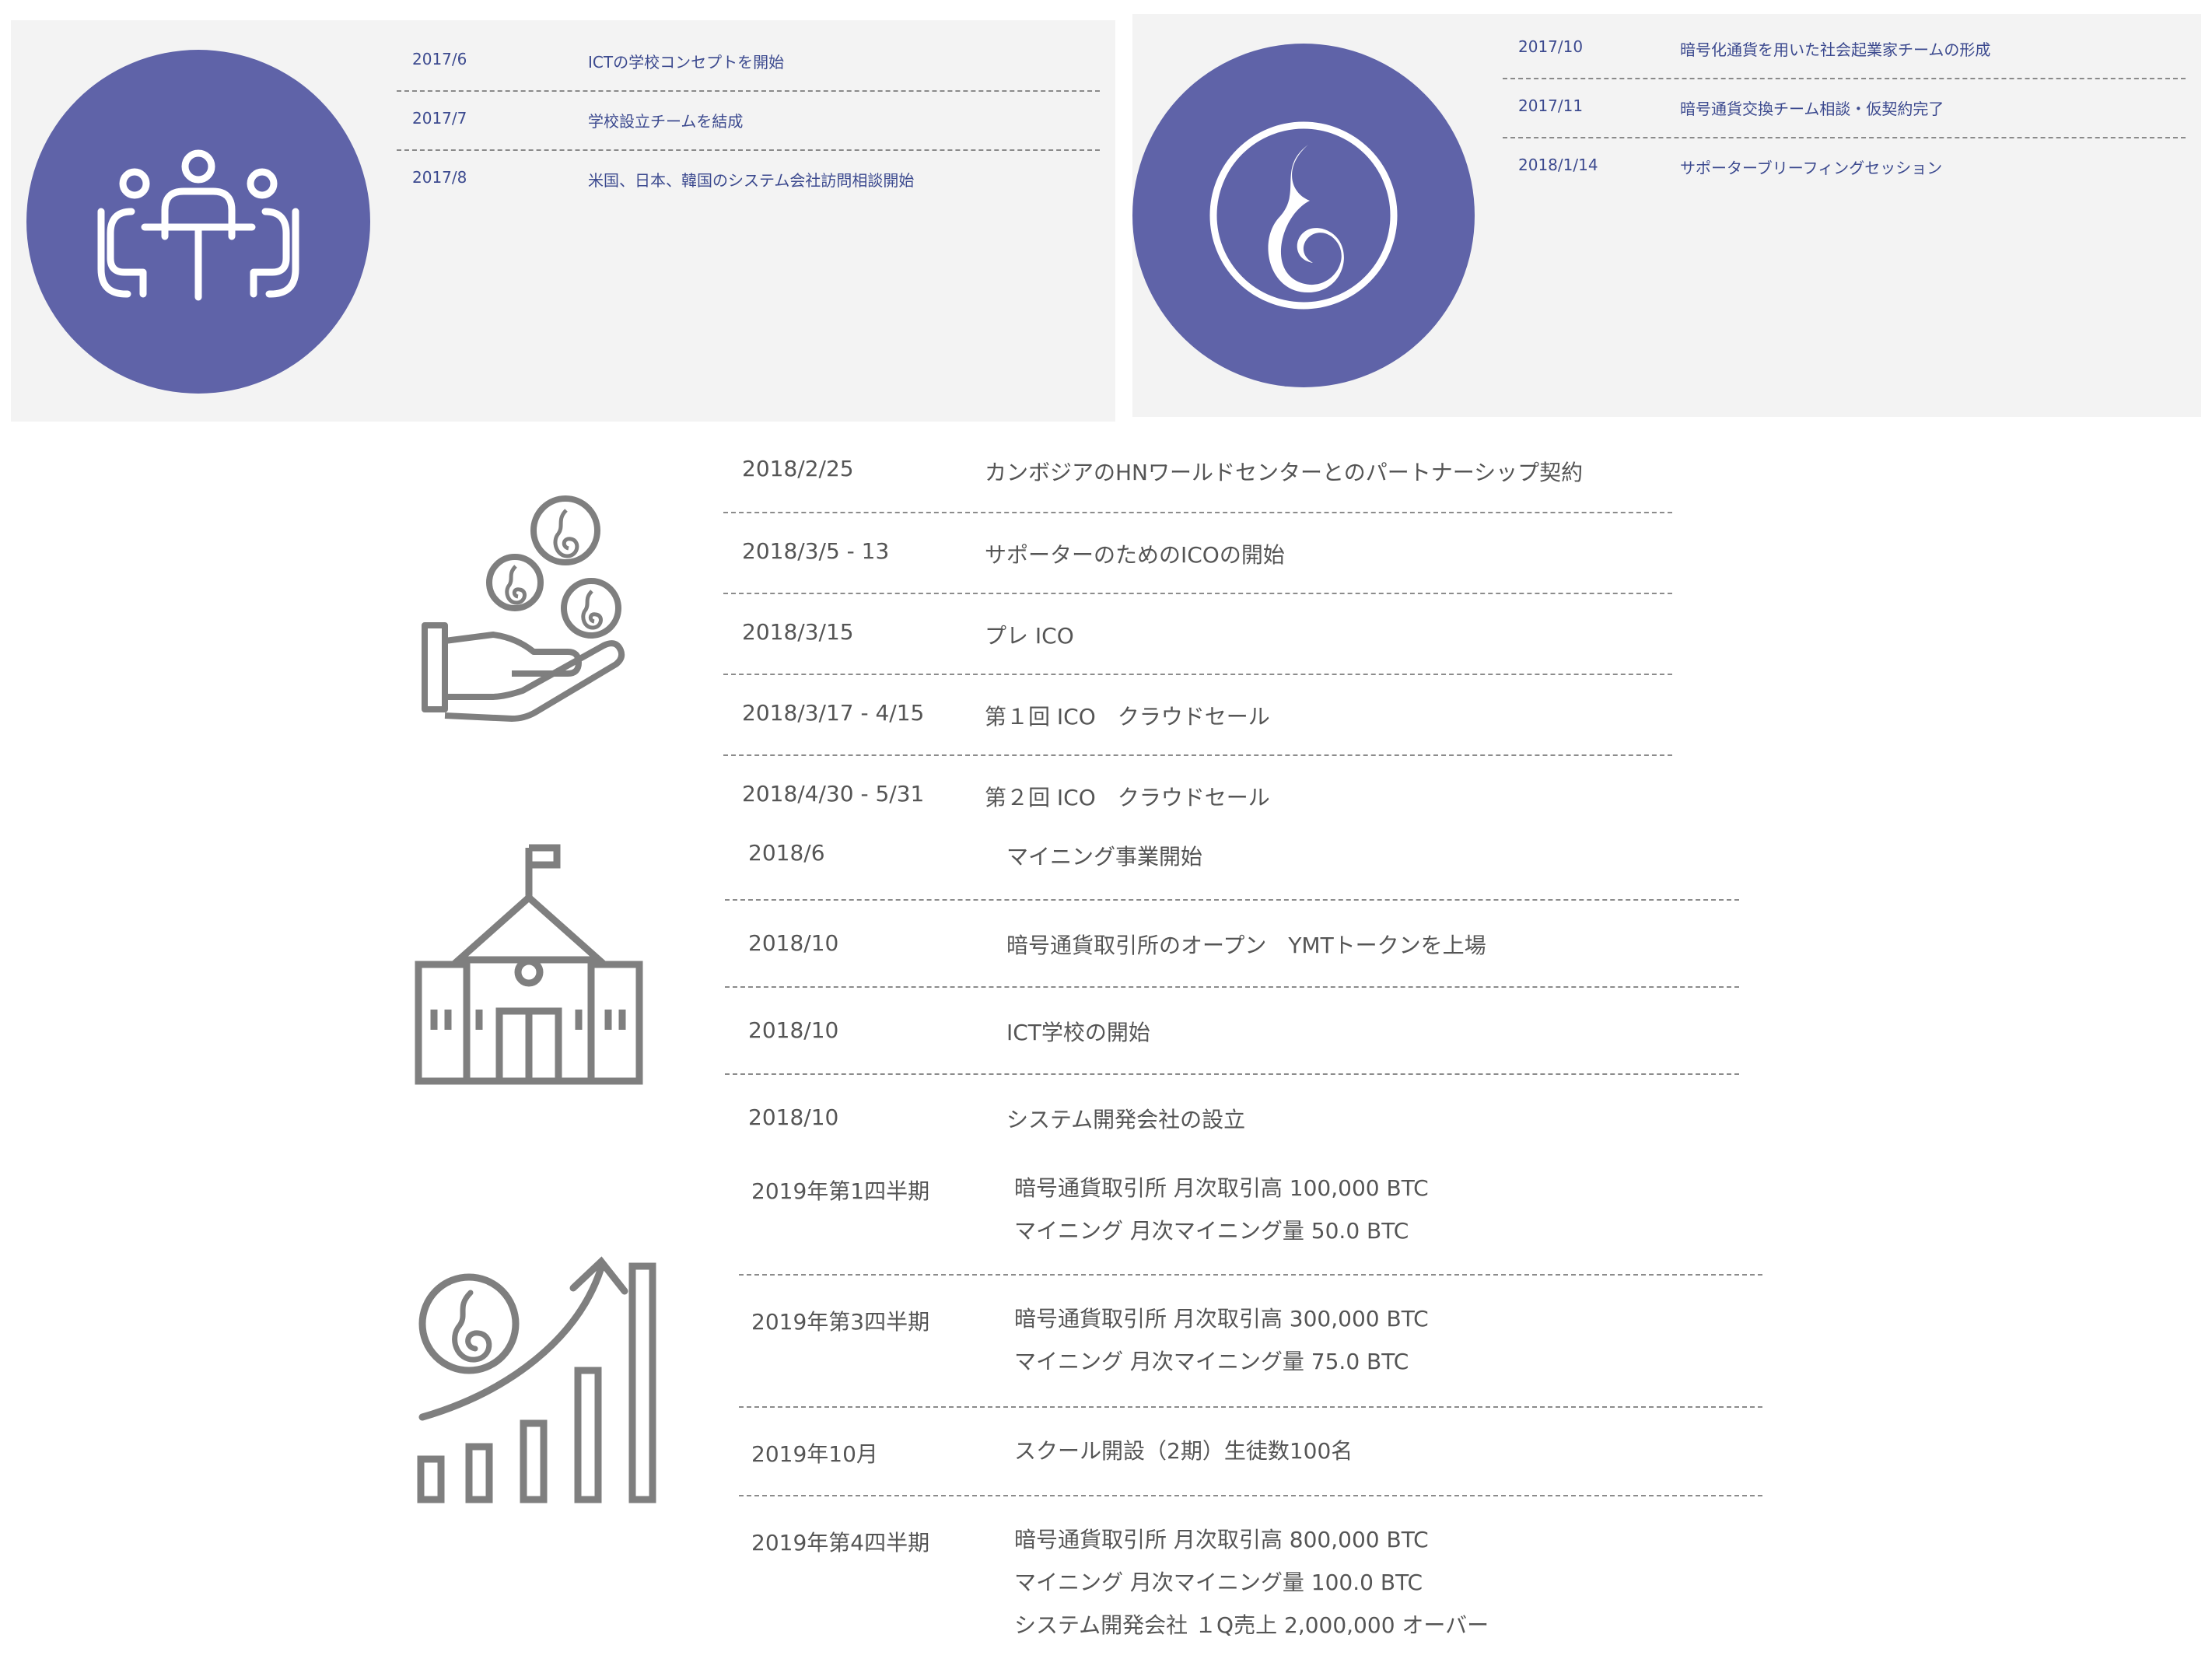 Image resolution: width=2212 pixels, height=1659 pixels. Describe the element at coordinates (1246, 946) in the screenshot. I see `timeline-text: 暗号通貨取引所のオープン YMTトークンを上場` at that location.